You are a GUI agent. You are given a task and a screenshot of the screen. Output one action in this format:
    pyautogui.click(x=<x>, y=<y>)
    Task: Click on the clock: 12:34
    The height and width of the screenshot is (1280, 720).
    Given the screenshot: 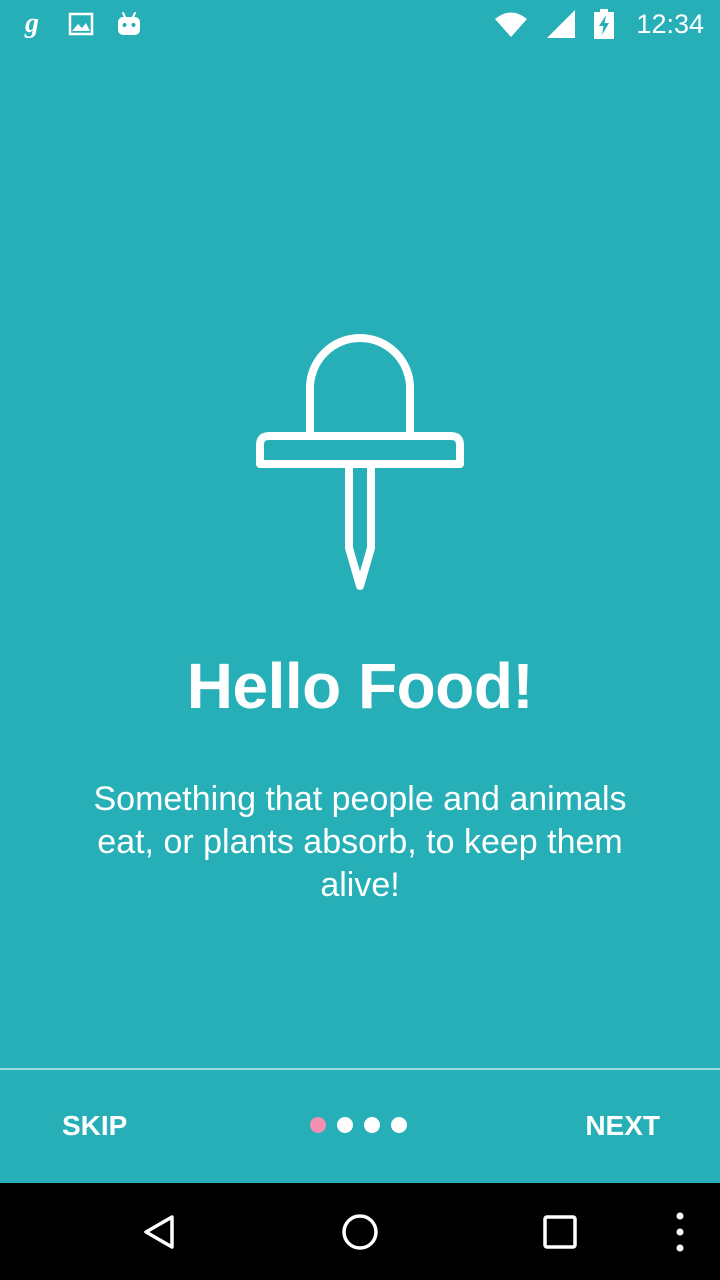 What is the action you would take?
    pyautogui.click(x=670, y=23)
    